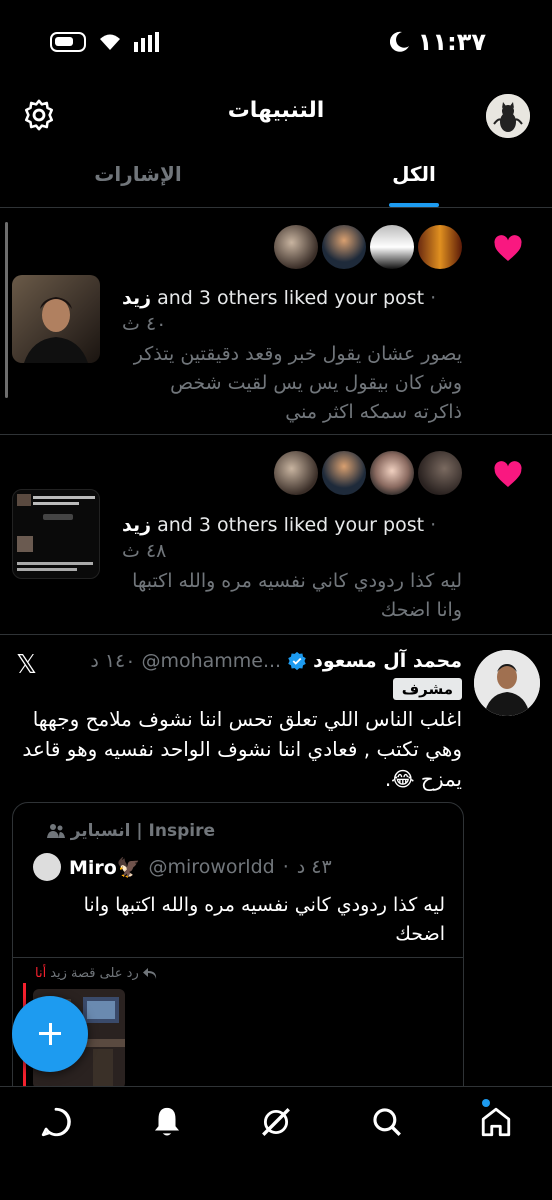 This screenshot has height=1200, width=552. I want to click on reply-context: رد على قصة زيد أنا, so click(96, 973).